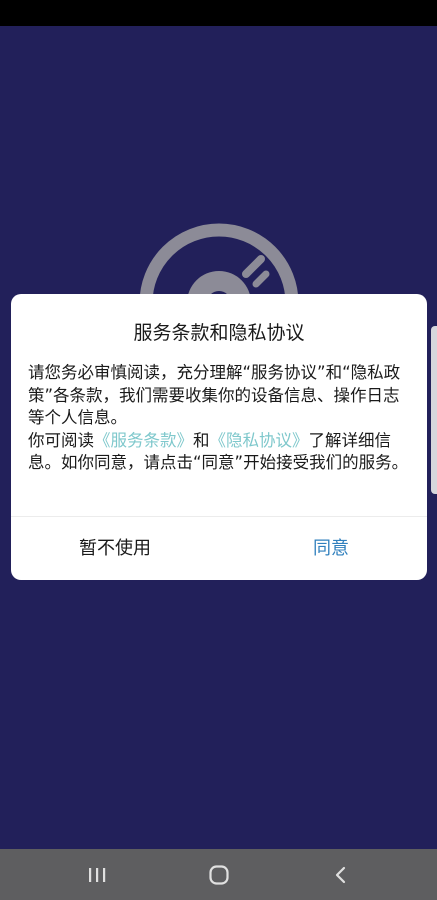 The image size is (437, 900). I want to click on recents-button, so click(97, 874).